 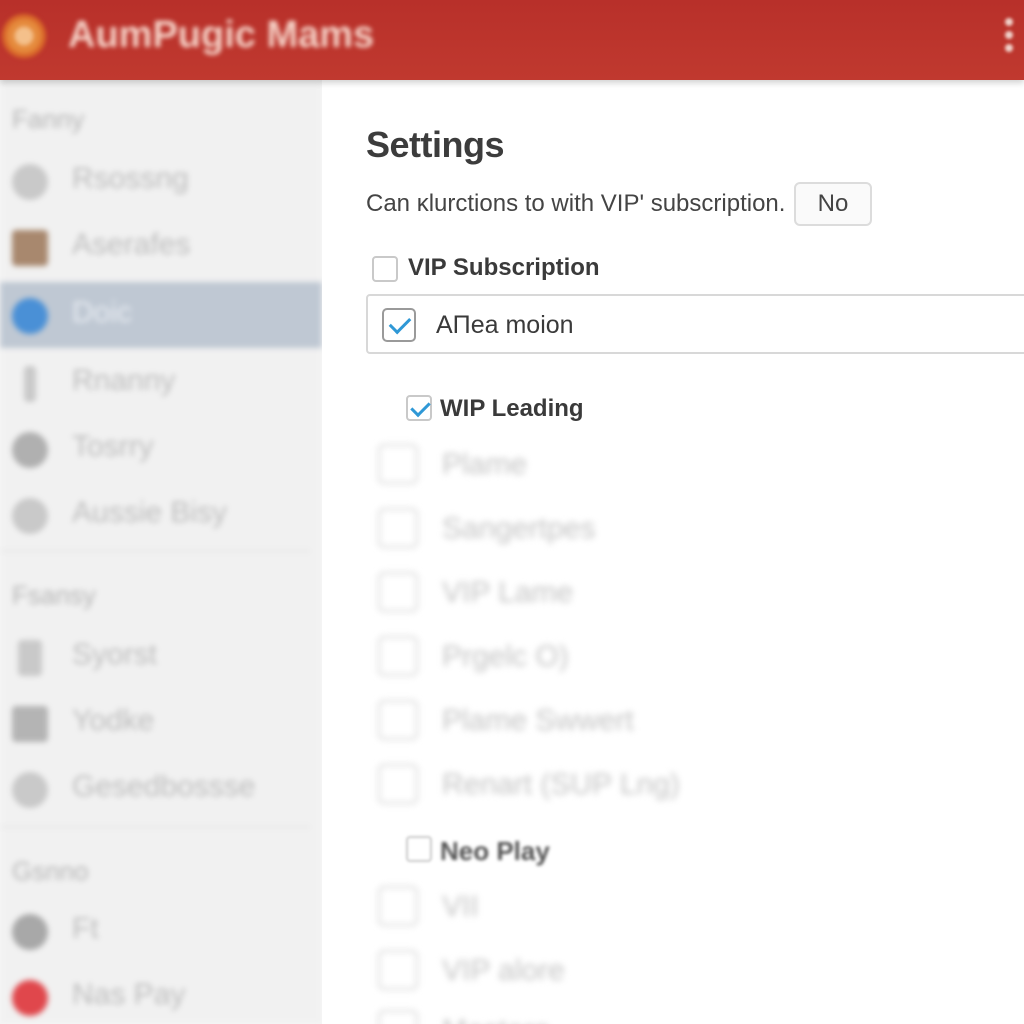 What do you see at coordinates (1009, 36) in the screenshot?
I see `kebab-menu-icon` at bounding box center [1009, 36].